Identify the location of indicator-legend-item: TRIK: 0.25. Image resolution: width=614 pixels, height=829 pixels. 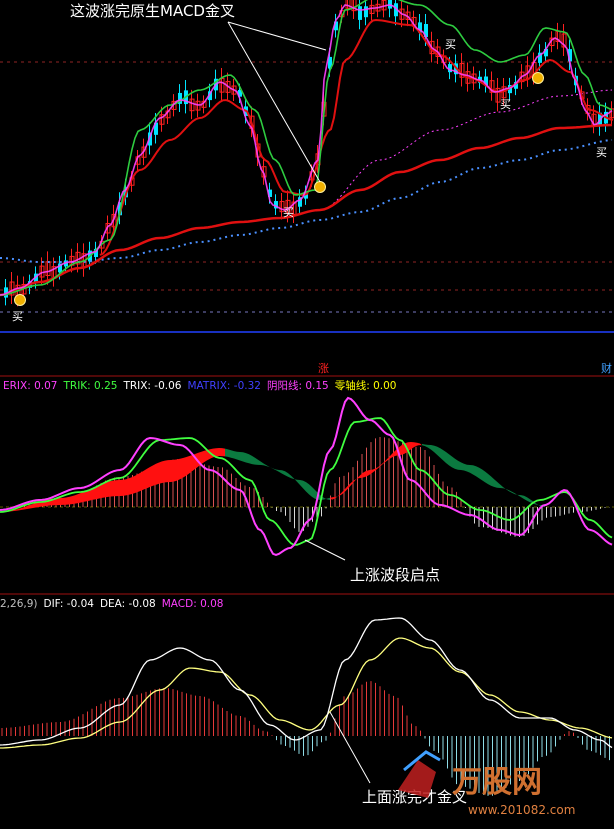
(89, 386).